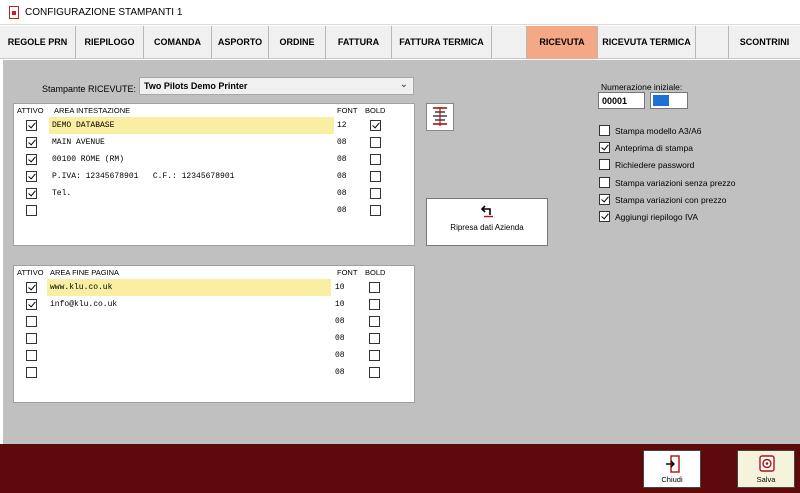  What do you see at coordinates (655, 165) in the screenshot?
I see `option-label: Richiedere password` at bounding box center [655, 165].